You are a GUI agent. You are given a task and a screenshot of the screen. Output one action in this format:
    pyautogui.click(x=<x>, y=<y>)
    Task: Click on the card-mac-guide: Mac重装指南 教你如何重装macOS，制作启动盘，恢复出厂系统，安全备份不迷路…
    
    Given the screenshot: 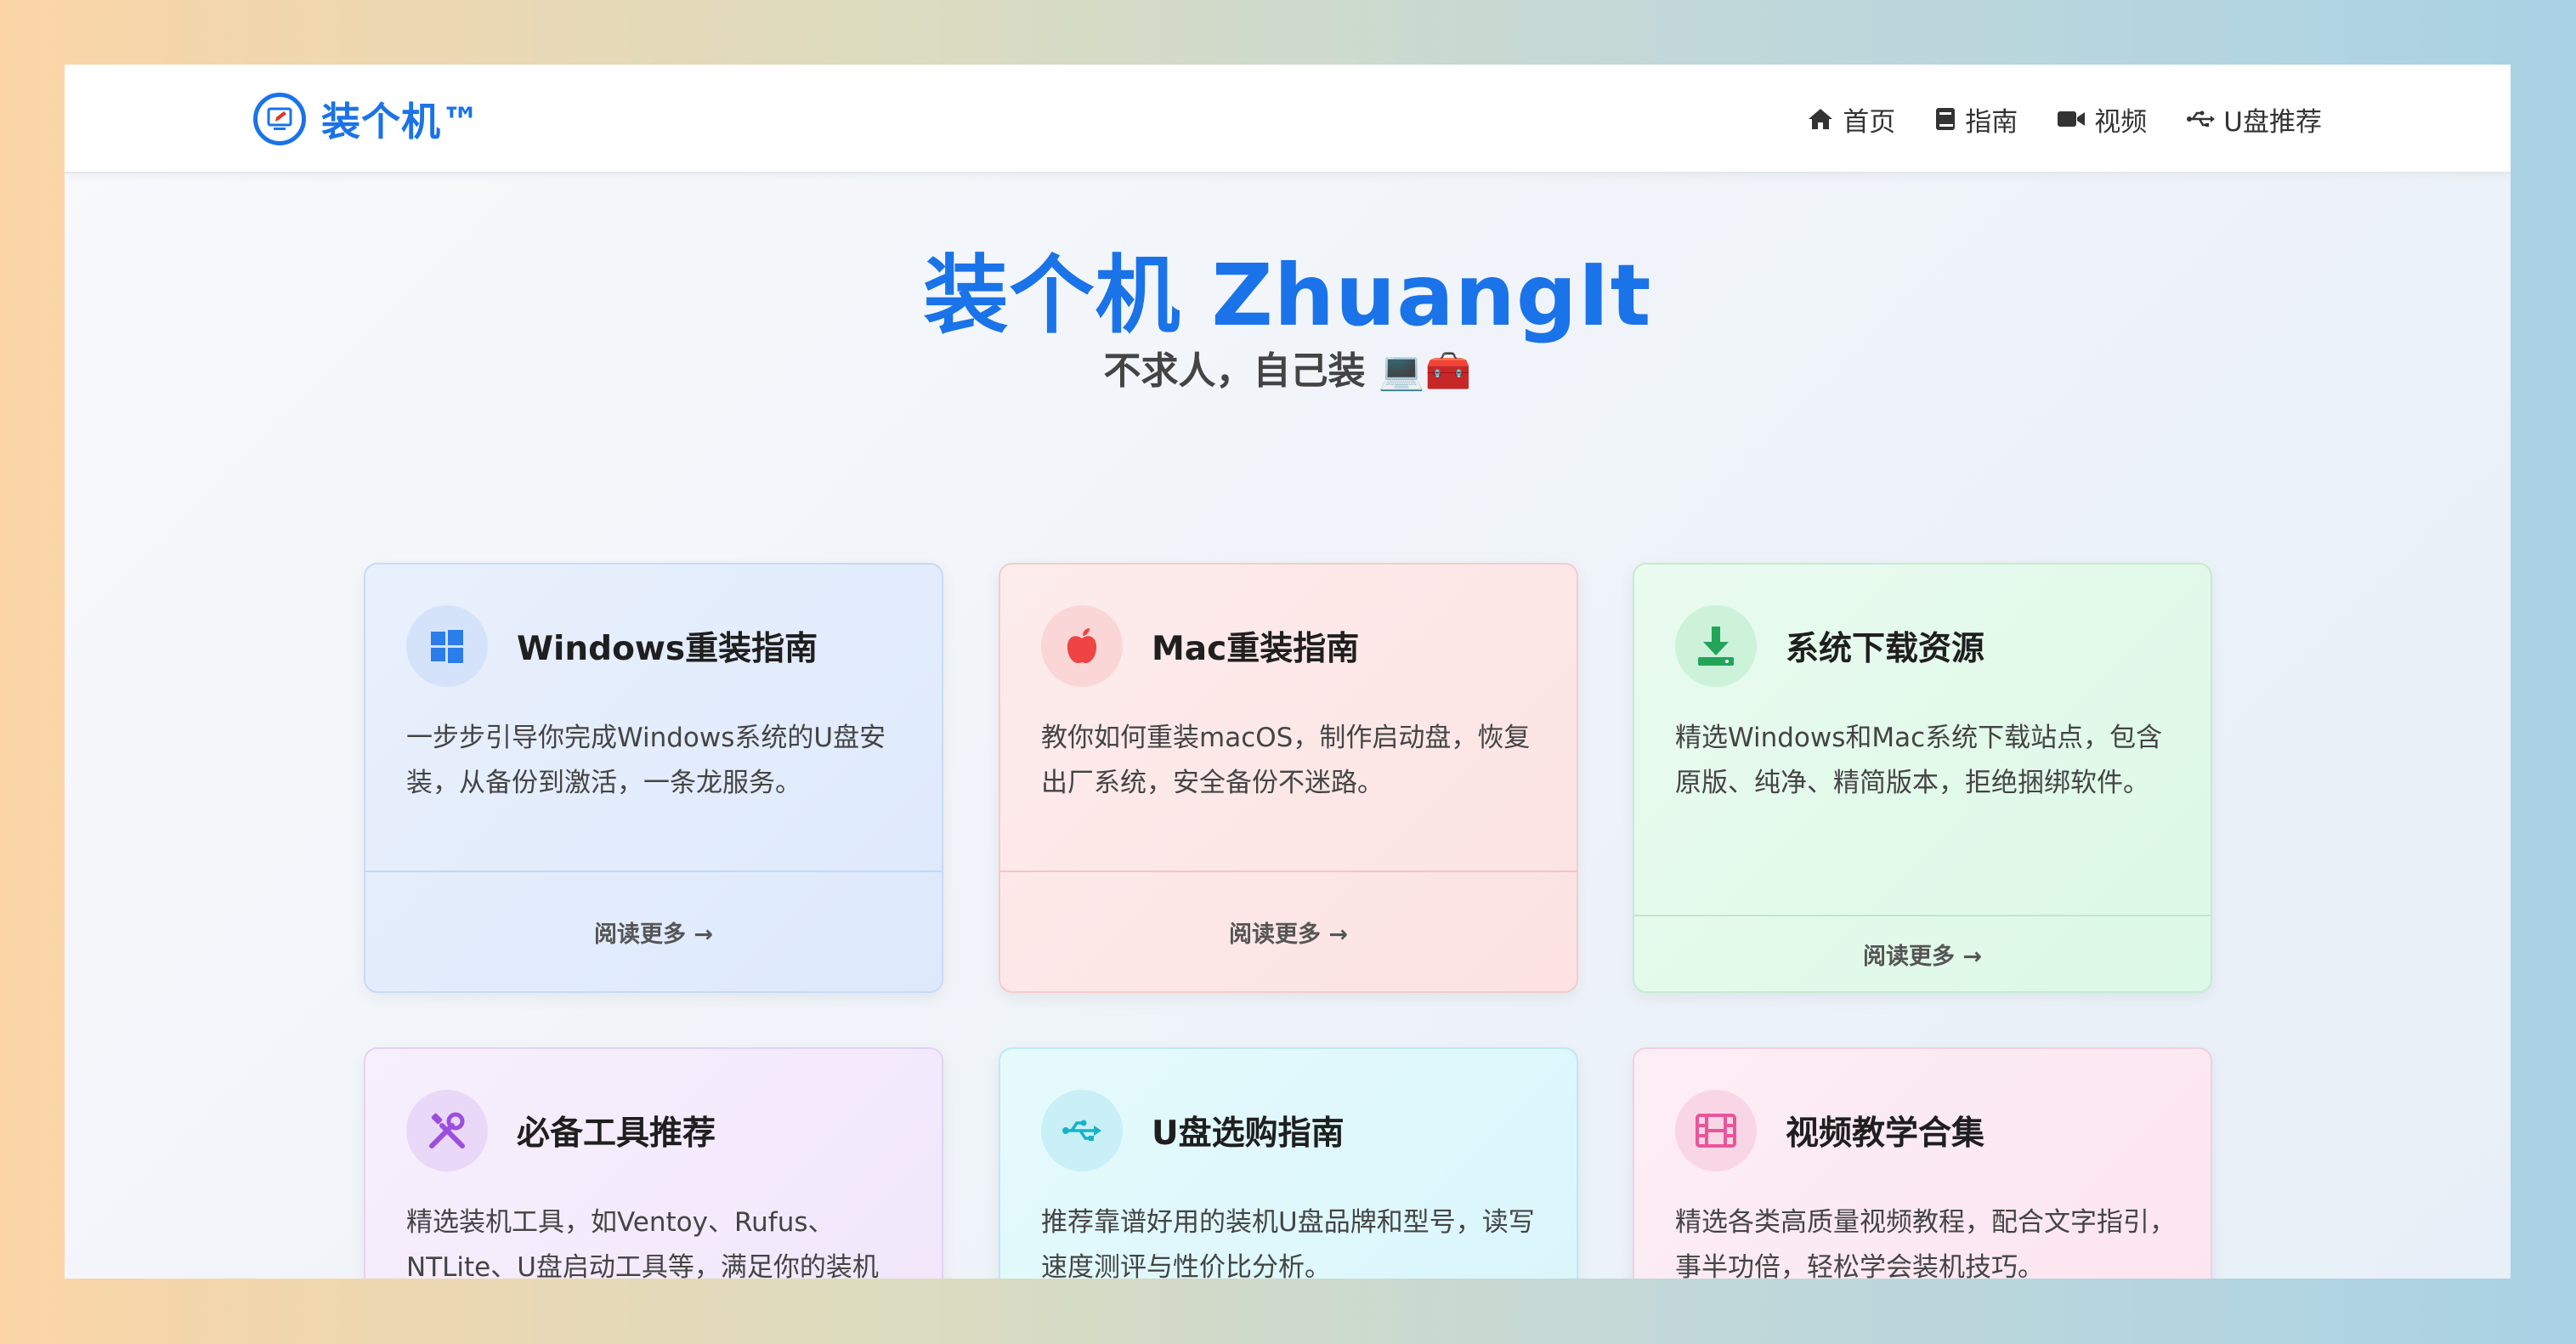 What is the action you would take?
    pyautogui.click(x=1288, y=778)
    